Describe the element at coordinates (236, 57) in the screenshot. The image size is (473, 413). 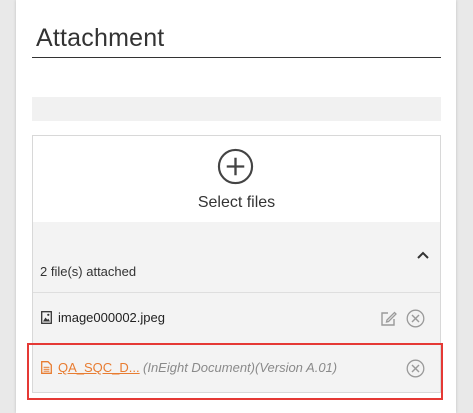
I see `title-divider` at that location.